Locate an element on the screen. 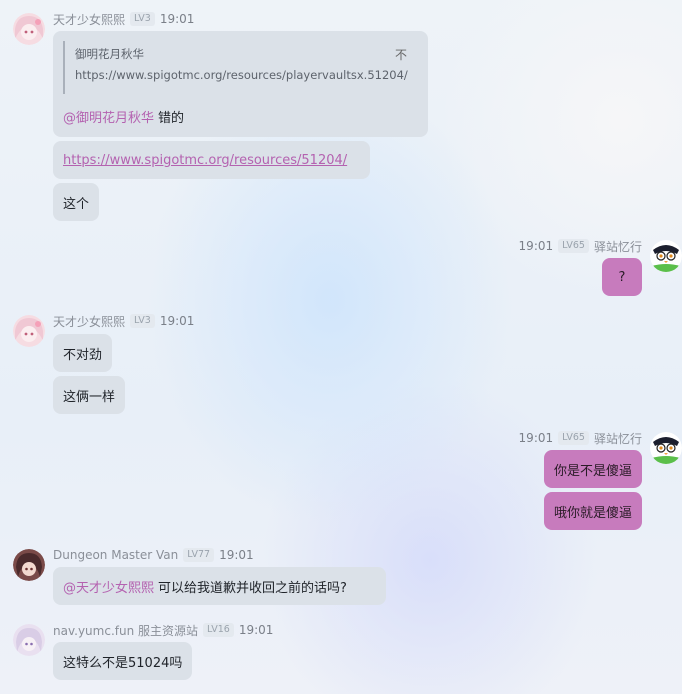 The width and height of the screenshot is (682, 694). message-bubble: 这俩一样 is located at coordinates (89, 395).